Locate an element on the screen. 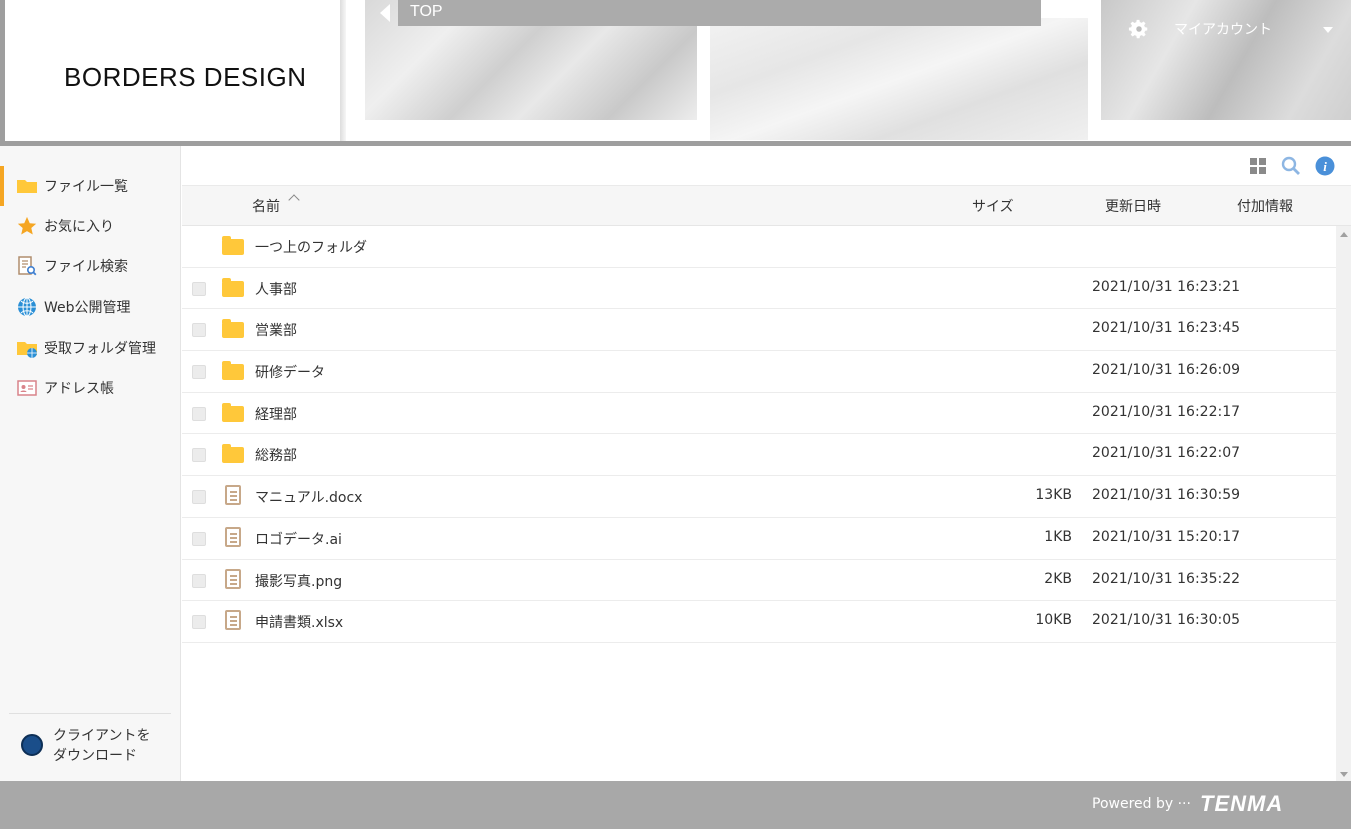  sidebar-item-file-search: ファイル検索 is located at coordinates (90, 266).